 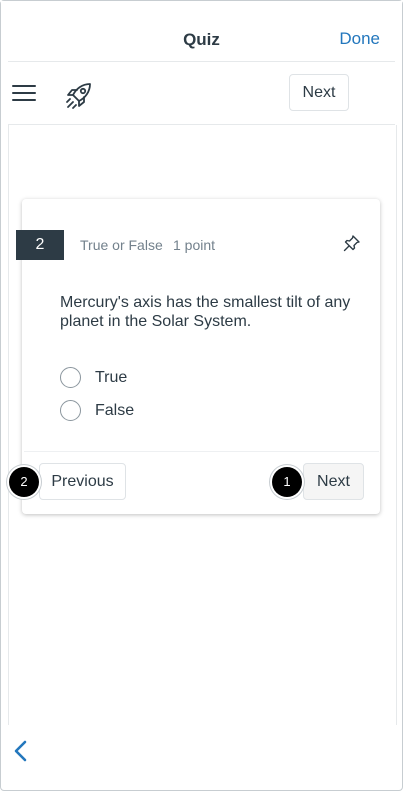 I want to click on callout-marker-previous: 2, so click(x=24, y=482).